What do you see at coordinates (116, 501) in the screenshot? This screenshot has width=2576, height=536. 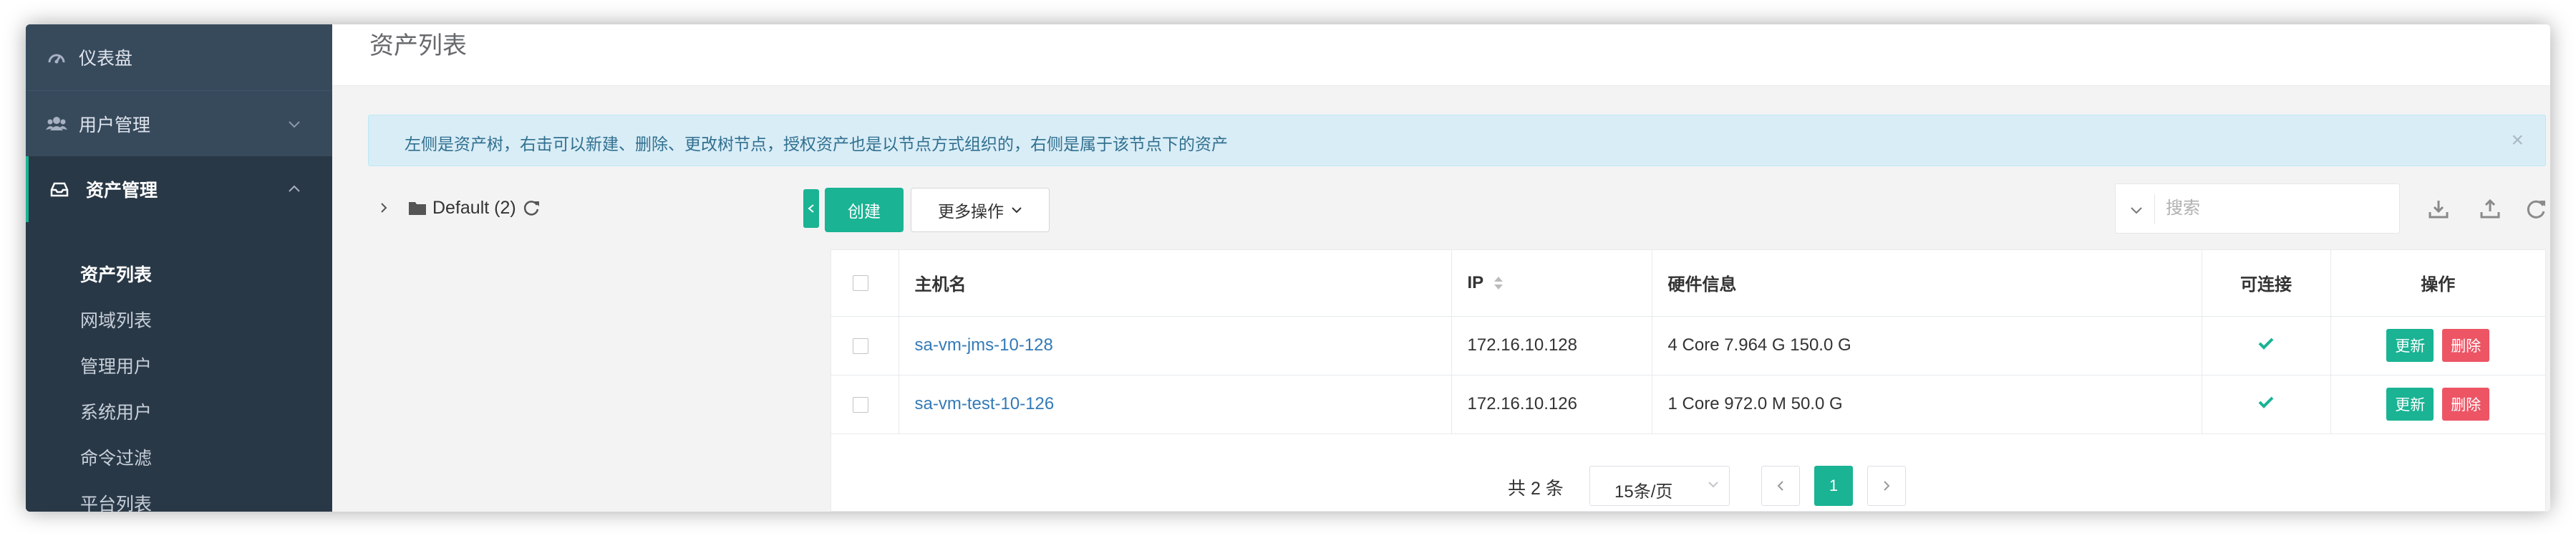 I see `sidebar-subitem-platform-list: 平台列表` at bounding box center [116, 501].